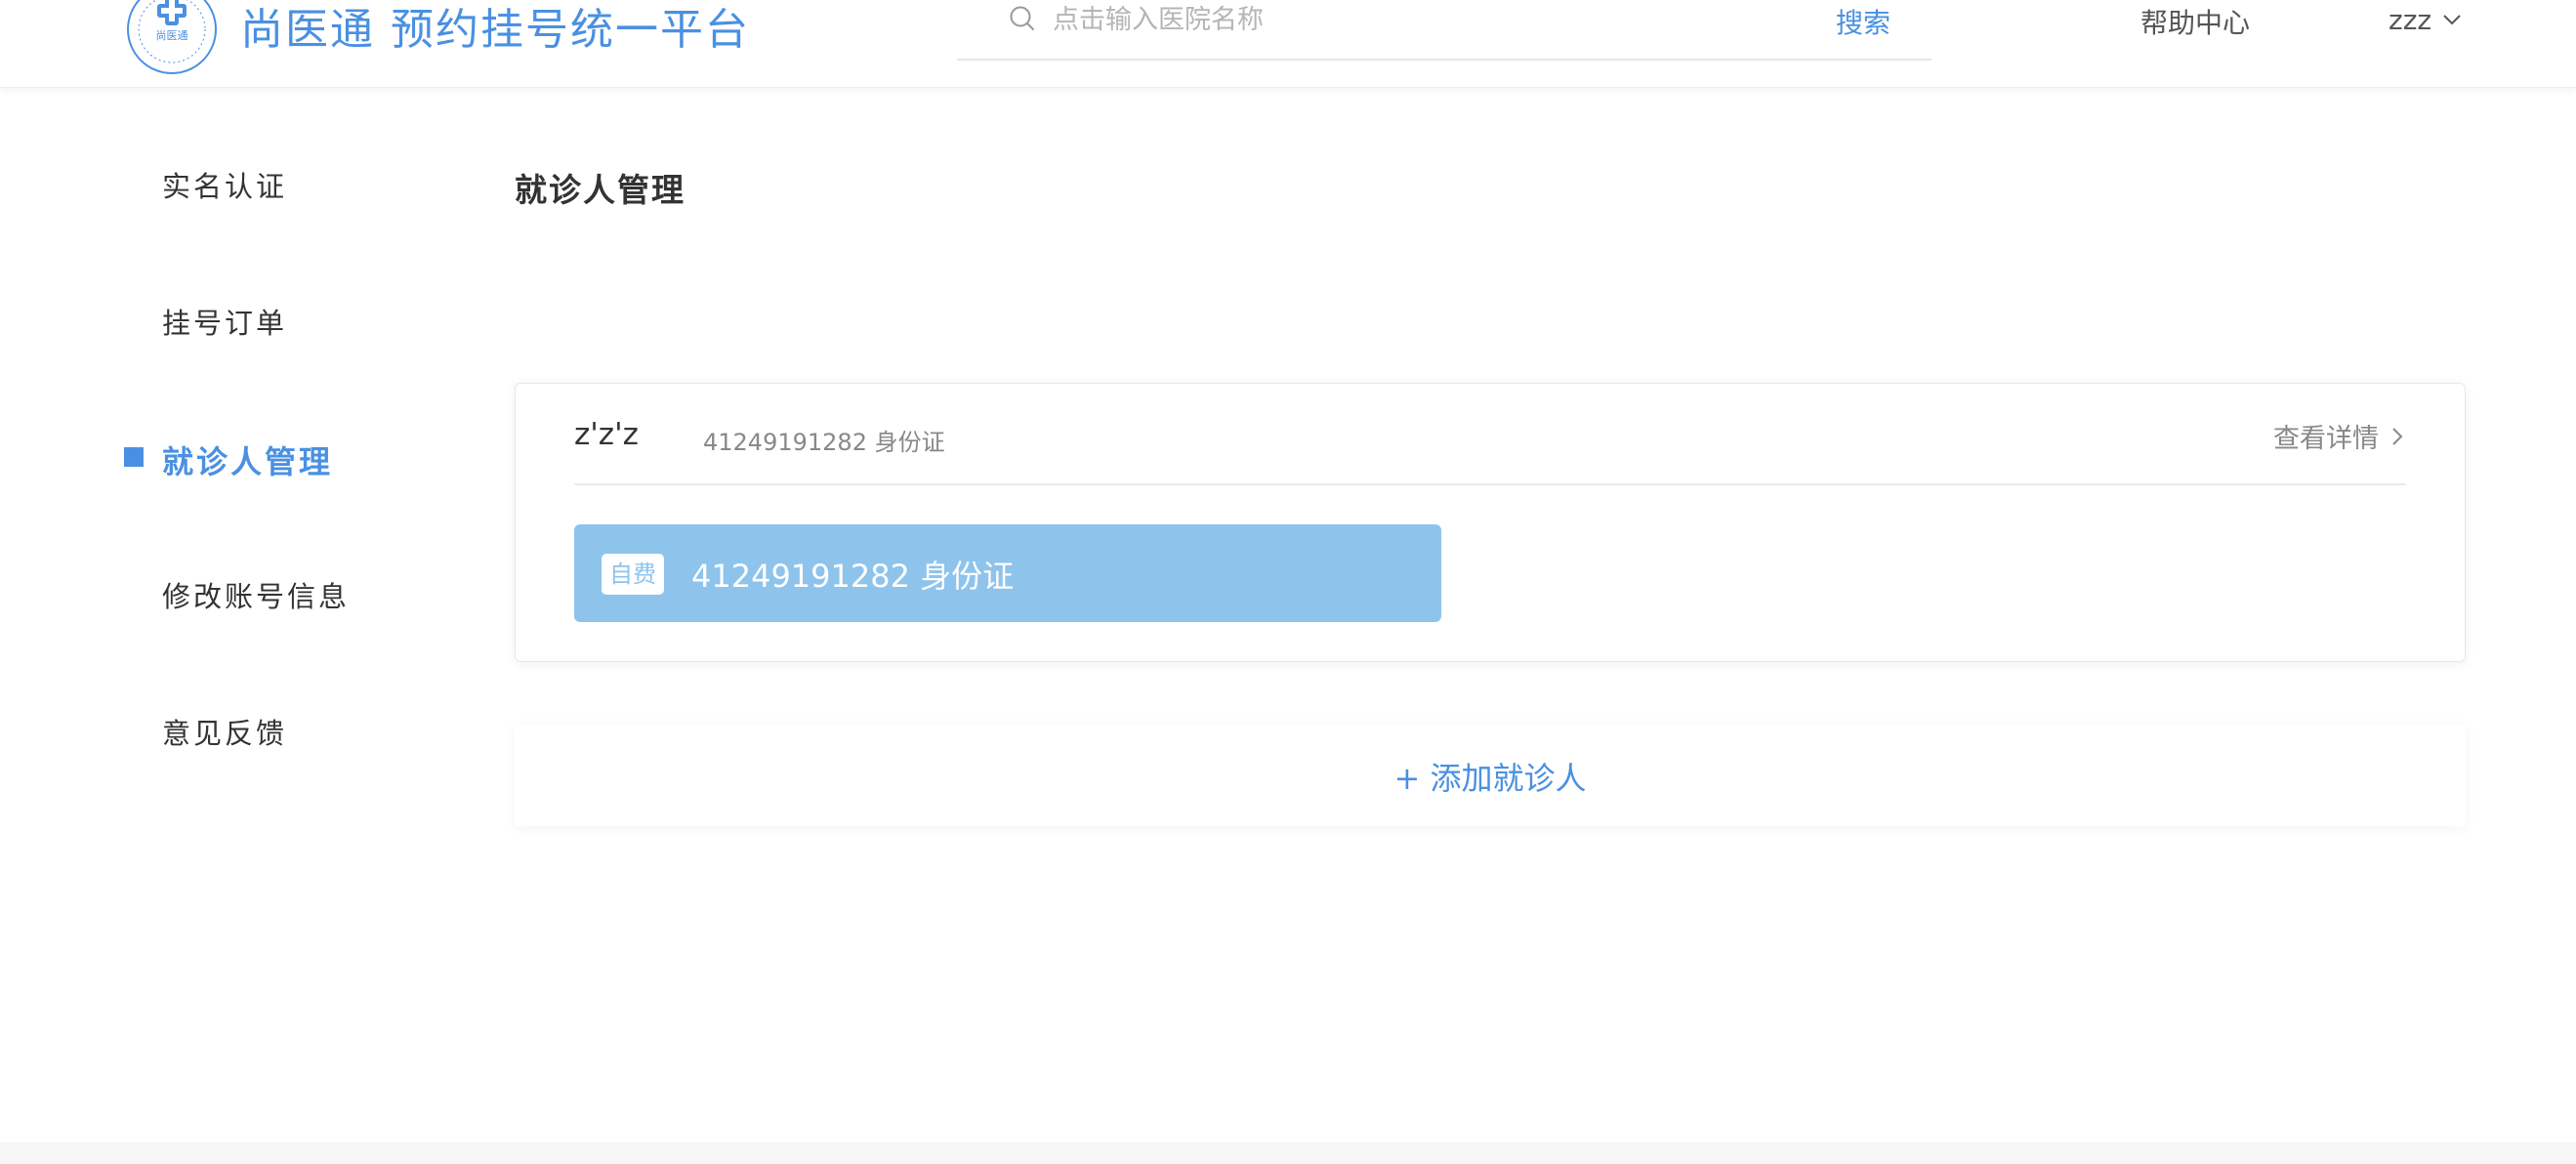 This screenshot has width=2576, height=1164. I want to click on active-indicator, so click(134, 457).